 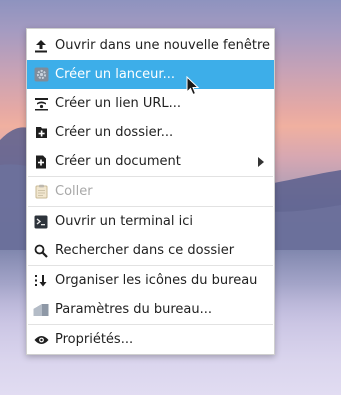 I want to click on new-document-icon, so click(x=41, y=162).